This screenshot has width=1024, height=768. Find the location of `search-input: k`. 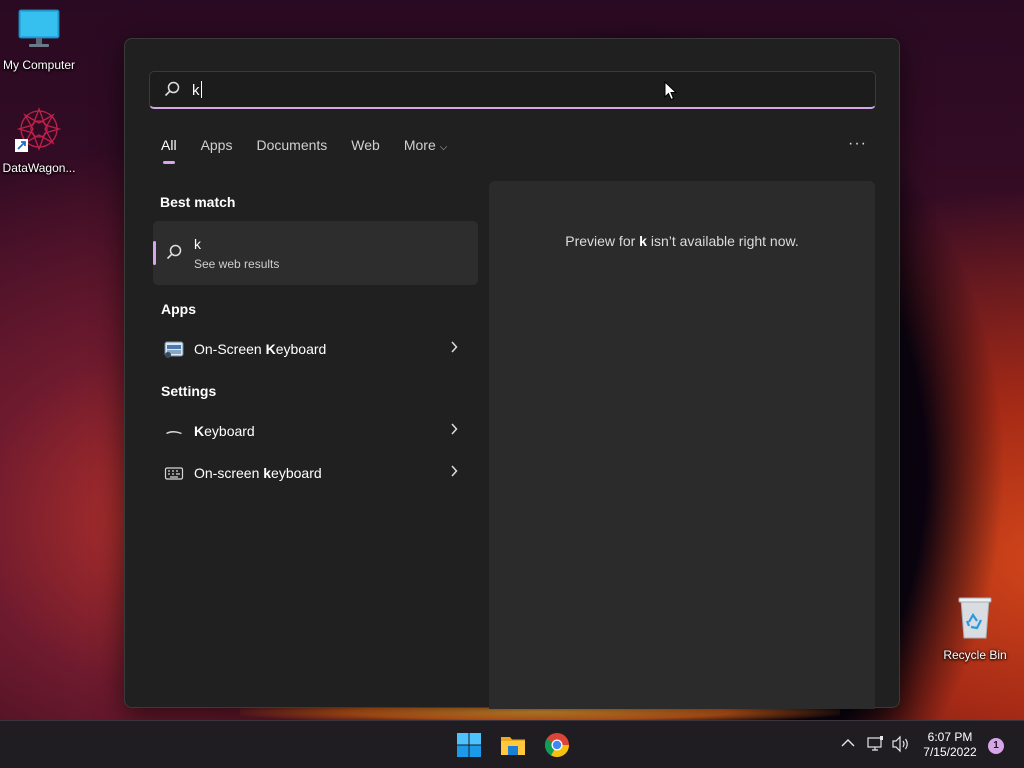

search-input: k is located at coordinates (512, 90).